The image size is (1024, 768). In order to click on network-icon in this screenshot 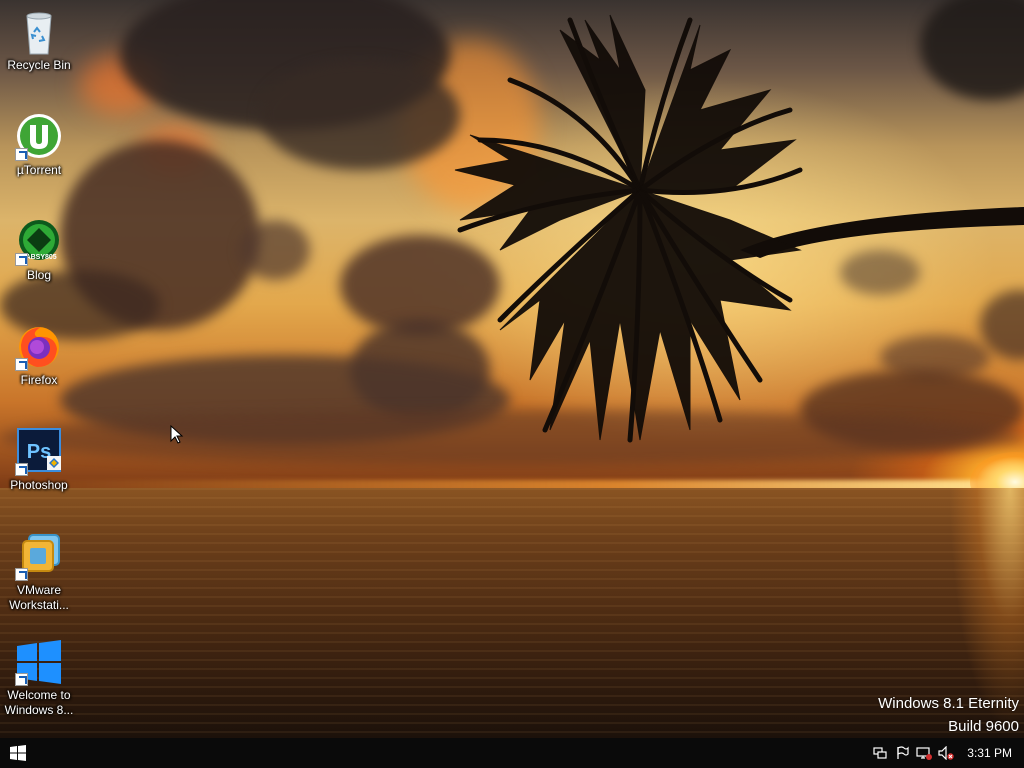, I will do `click(924, 753)`.